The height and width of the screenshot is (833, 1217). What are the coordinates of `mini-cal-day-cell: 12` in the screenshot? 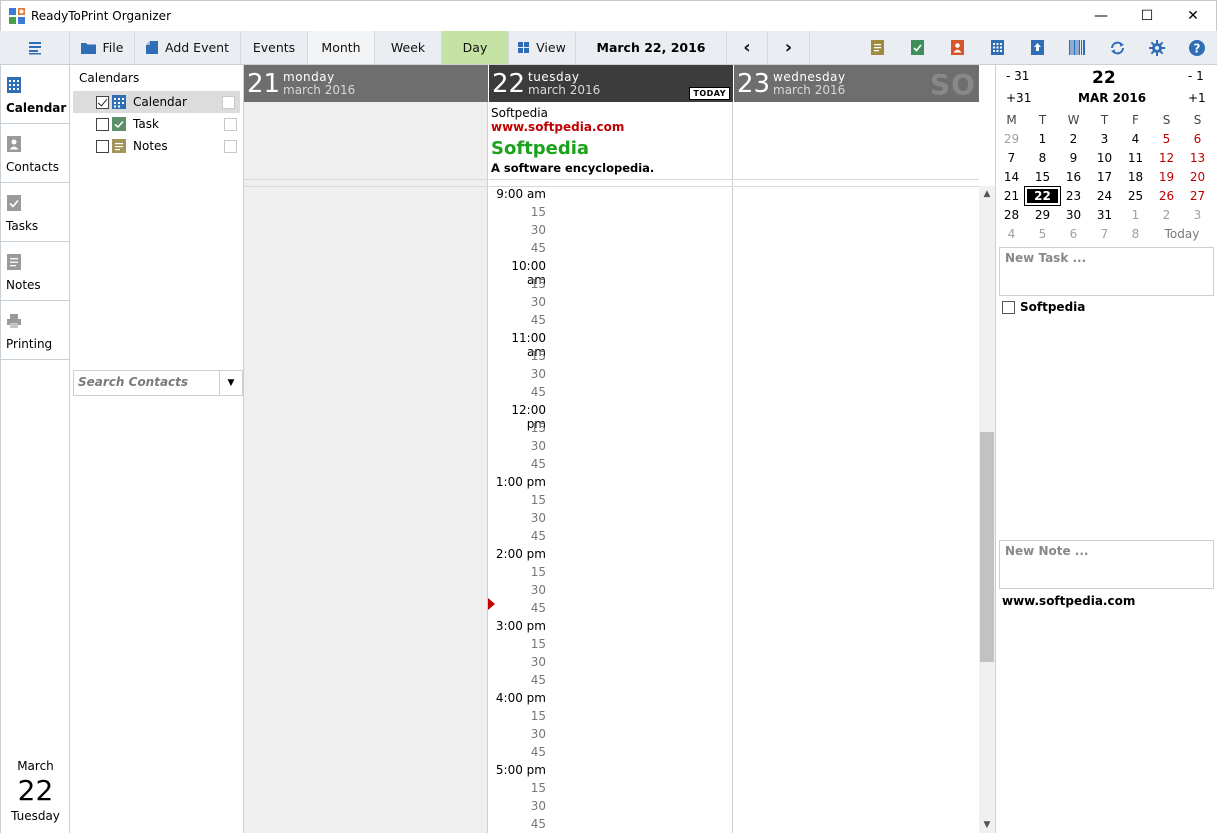 It's located at (1166, 158).